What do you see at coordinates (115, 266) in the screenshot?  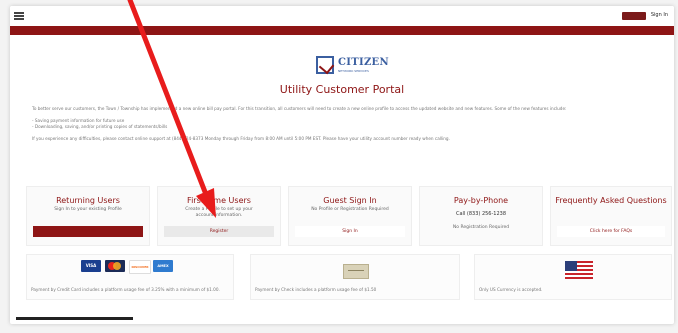 I see `mastercard-icon` at bounding box center [115, 266].